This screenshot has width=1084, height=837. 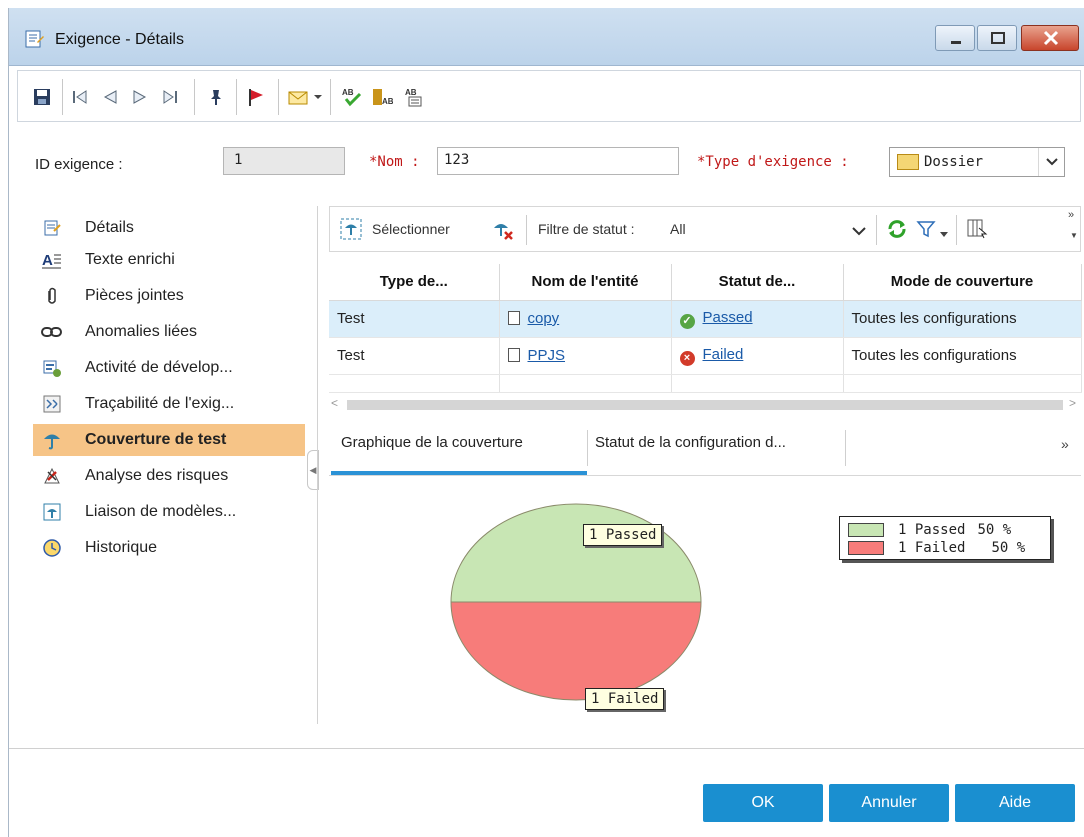 What do you see at coordinates (728, 317) in the screenshot?
I see `status-link: Passed` at bounding box center [728, 317].